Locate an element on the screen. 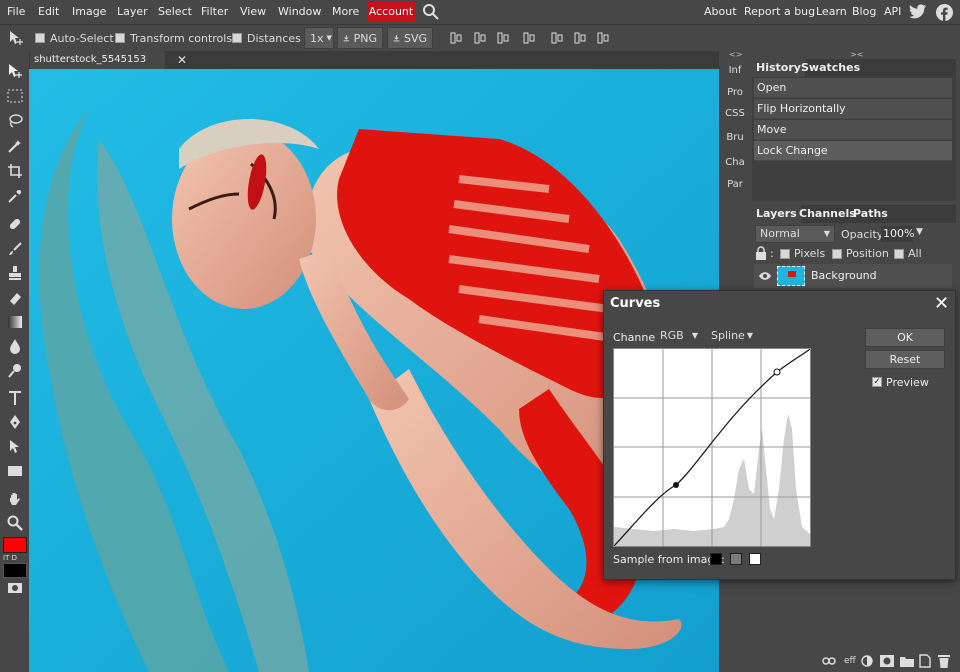  menu-report-bug: Report a bug is located at coordinates (779, 11).